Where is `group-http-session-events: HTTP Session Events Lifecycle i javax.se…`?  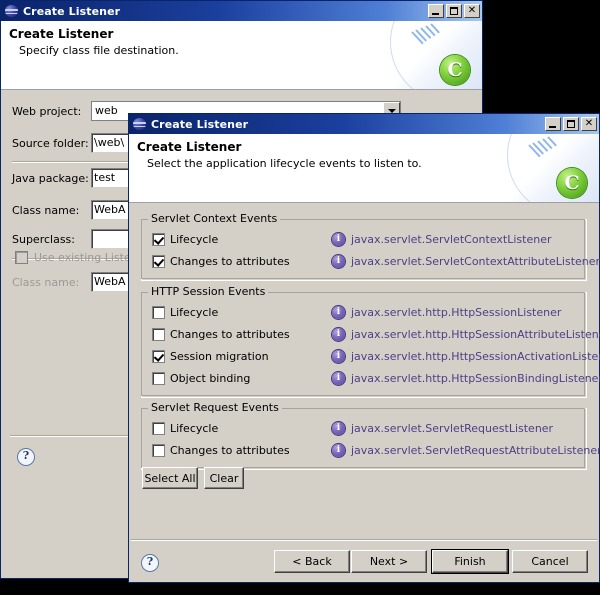
group-http-session-events: HTTP Session Events Lifecycle i javax.se… is located at coordinates (370, 342).